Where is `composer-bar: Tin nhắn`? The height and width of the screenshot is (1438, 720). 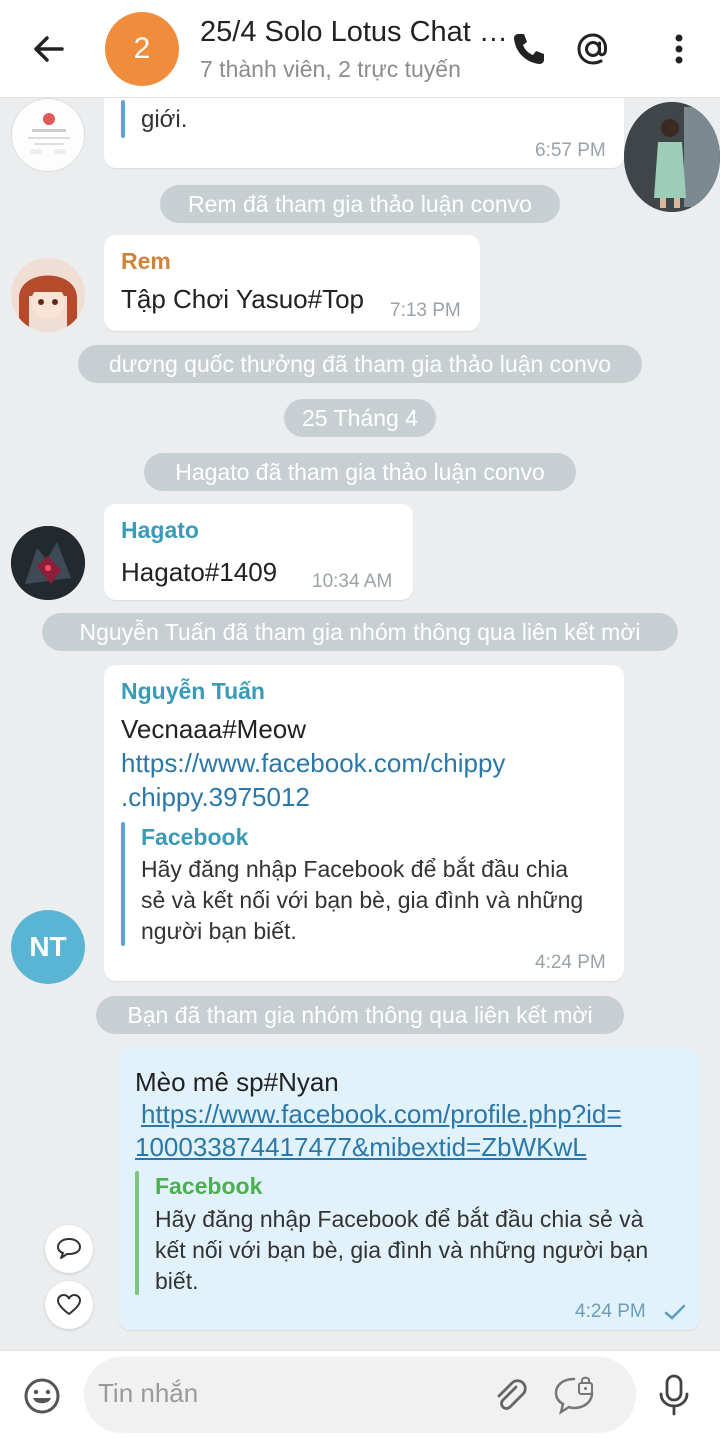
composer-bar: Tin nhắn is located at coordinates (360, 1394).